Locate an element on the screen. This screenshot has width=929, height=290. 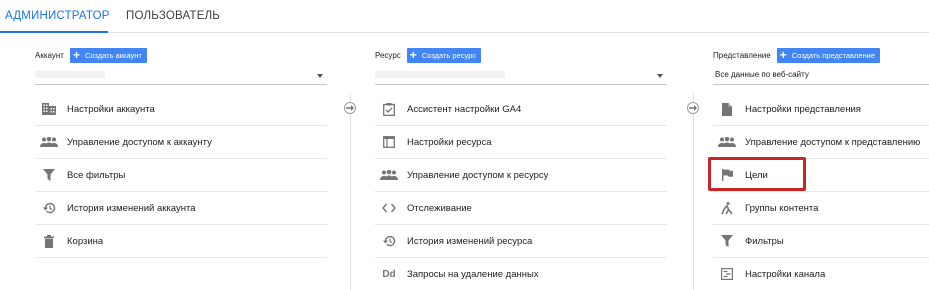
create-account-label: Создать аккаунт is located at coordinates (113, 55).